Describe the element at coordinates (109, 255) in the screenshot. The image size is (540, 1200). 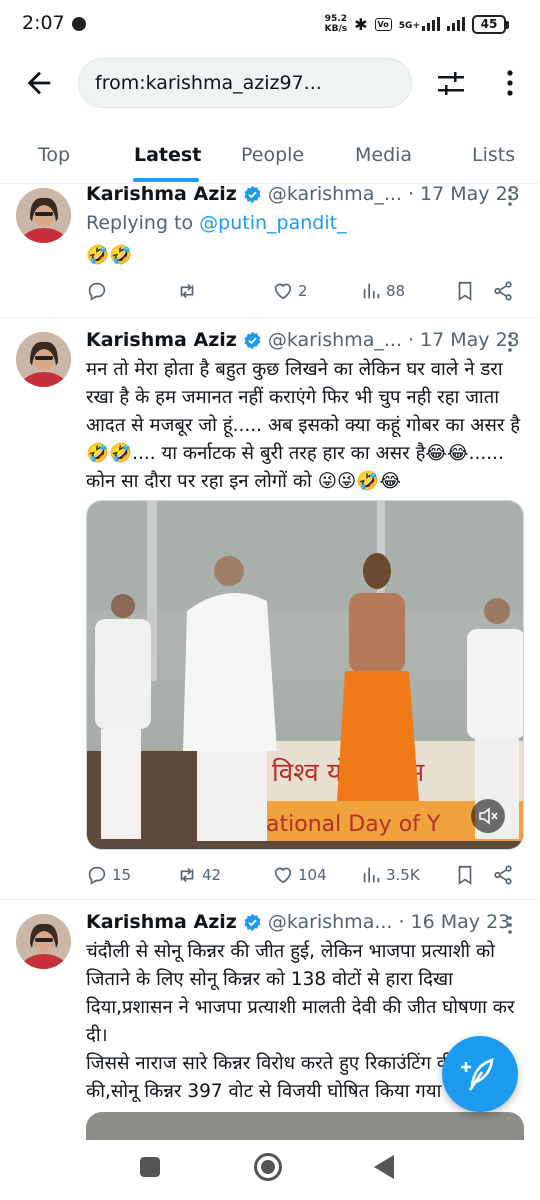
I see `tweet-text: 🤣🤣` at that location.